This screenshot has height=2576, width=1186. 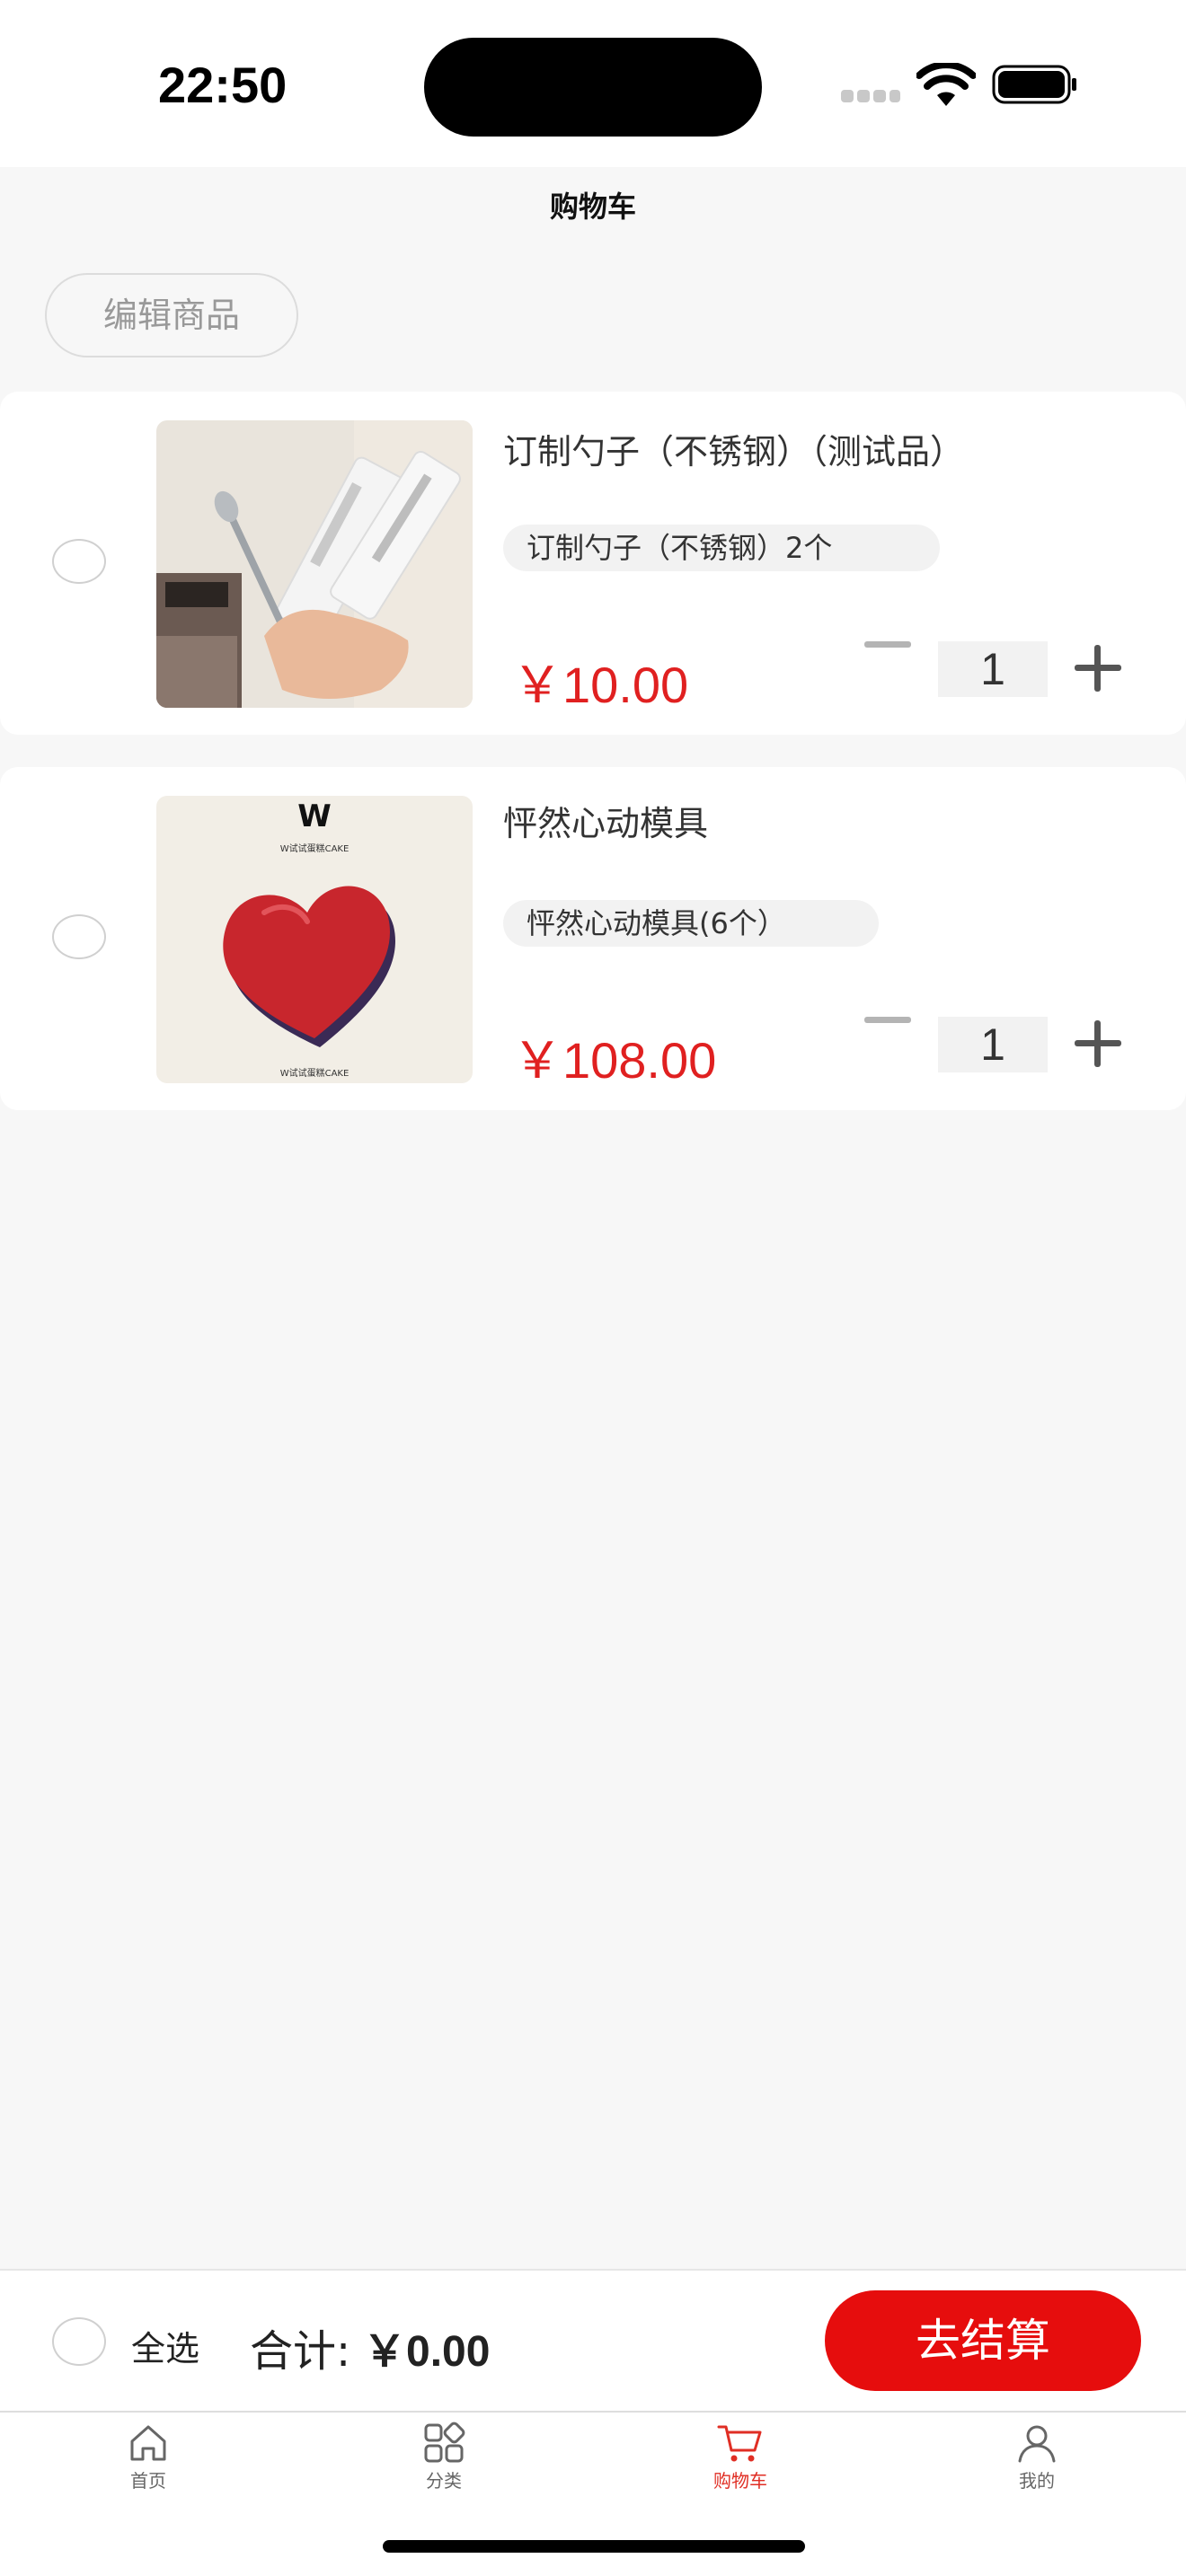 What do you see at coordinates (740, 2481) in the screenshot?
I see `tab-label: 购物车` at bounding box center [740, 2481].